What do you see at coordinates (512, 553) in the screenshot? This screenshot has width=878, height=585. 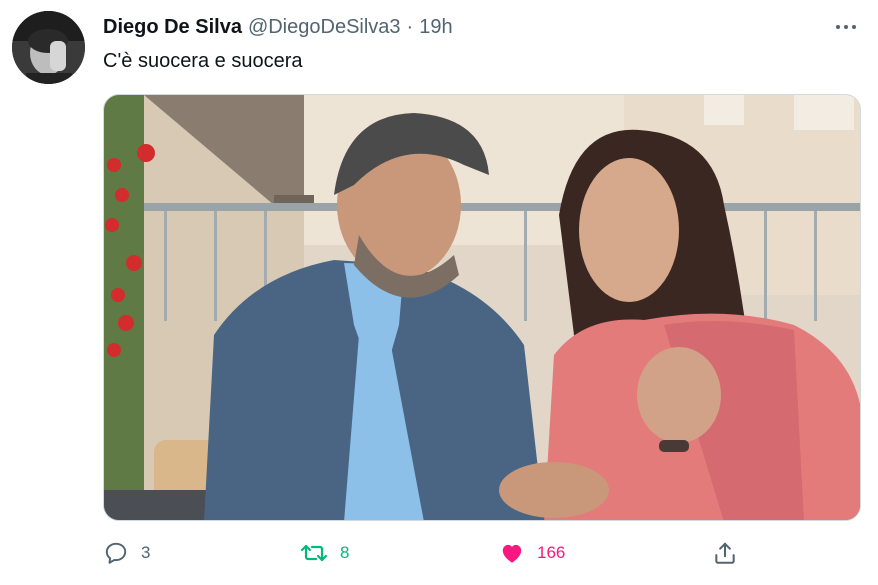 I see `heart-filled-icon` at bounding box center [512, 553].